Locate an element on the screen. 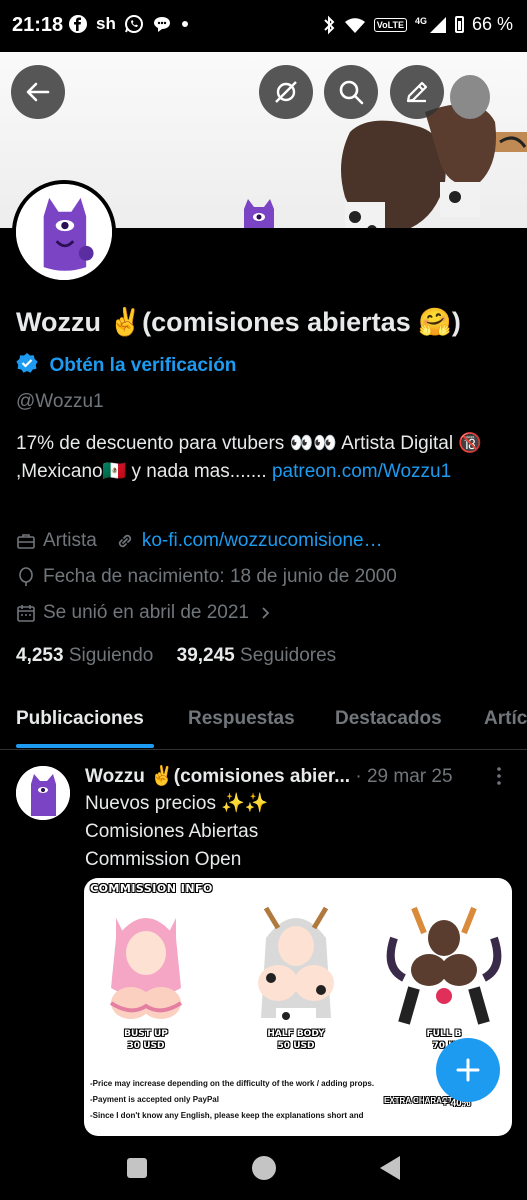 The image size is (527, 1200). post-line: Comisiones Abiertas is located at coordinates (172, 831).